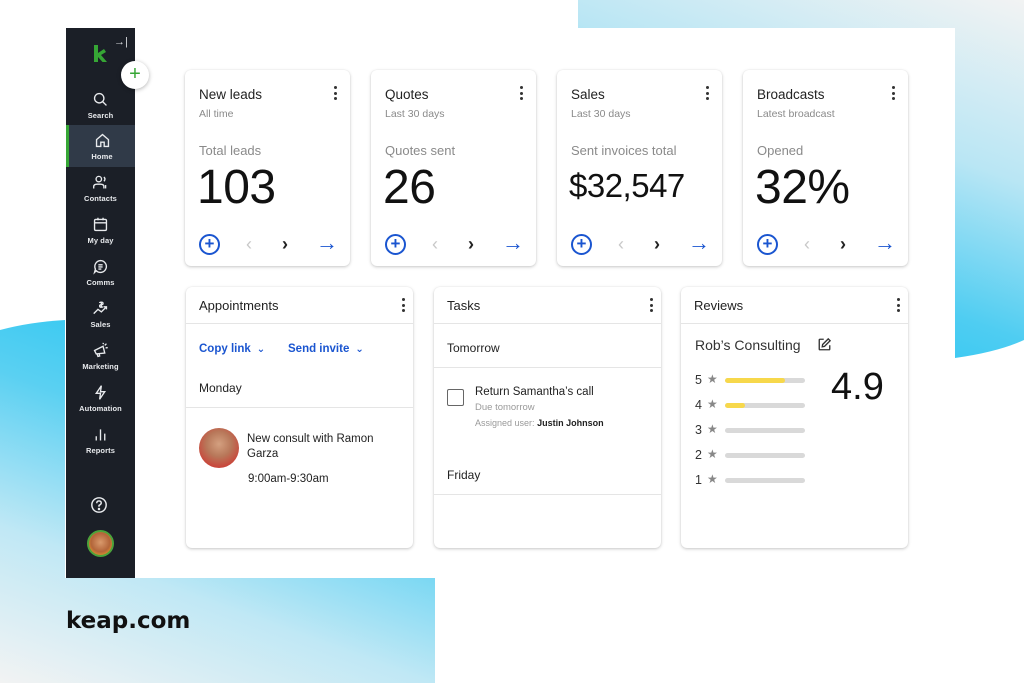 Image resolution: width=1024 pixels, height=683 pixels. Describe the element at coordinates (232, 349) in the screenshot. I see `copy-link-button: Copy link ⌄` at that location.